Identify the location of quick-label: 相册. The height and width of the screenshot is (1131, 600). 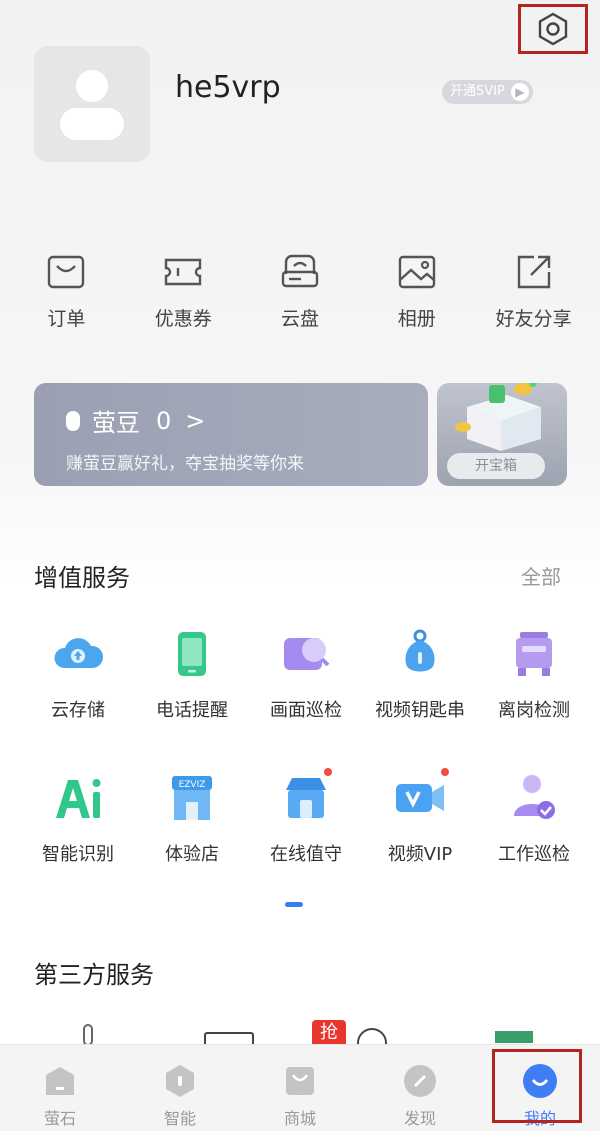
(416, 319).